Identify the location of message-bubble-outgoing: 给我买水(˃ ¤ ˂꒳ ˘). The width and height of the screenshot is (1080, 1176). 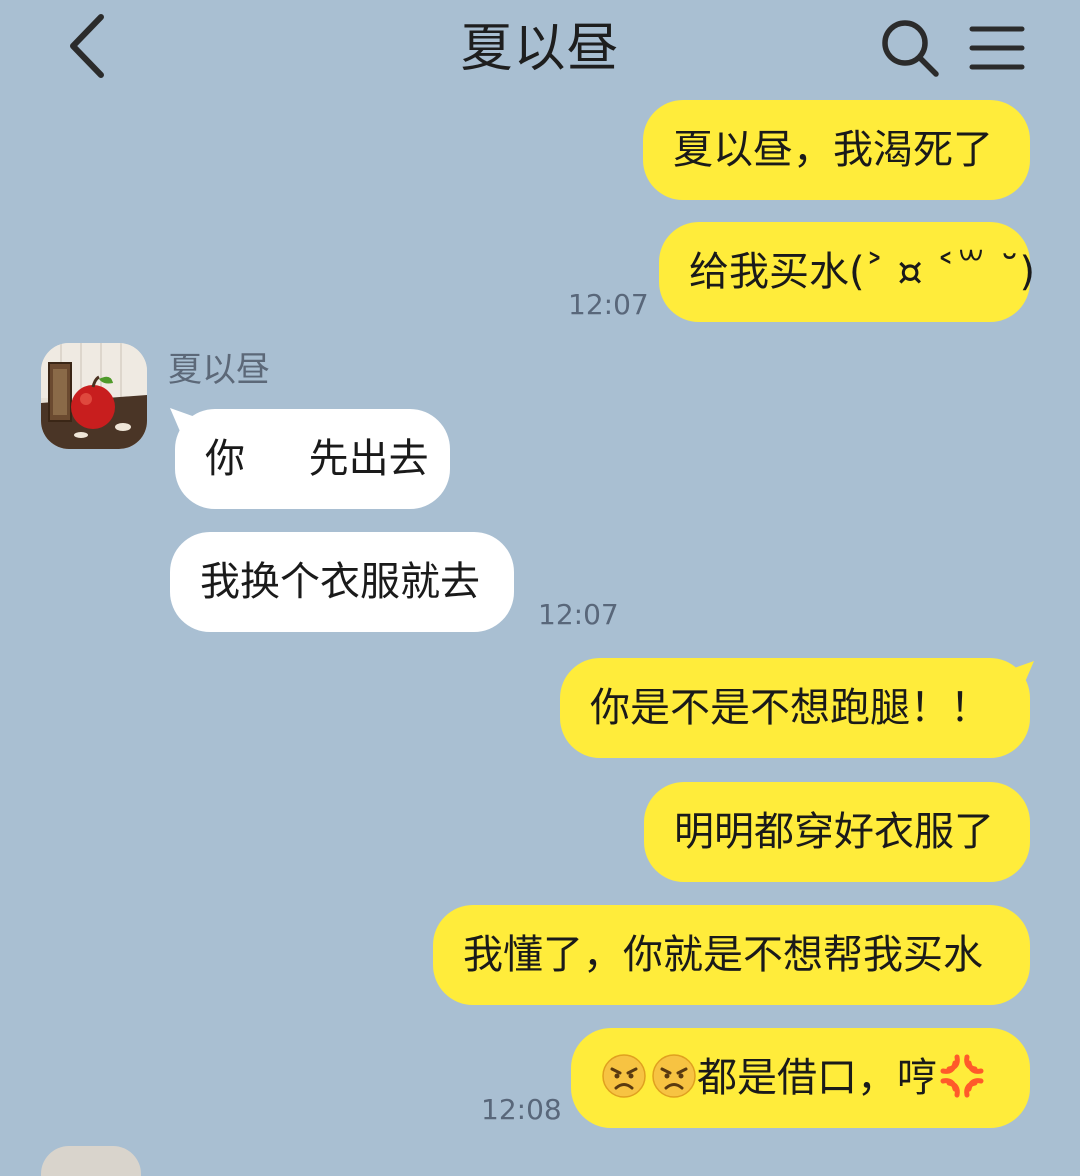
(847, 272).